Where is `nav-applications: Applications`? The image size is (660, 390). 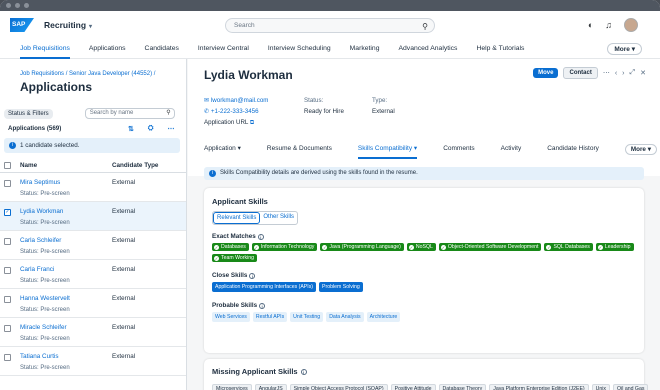 nav-applications: Applications is located at coordinates (107, 49).